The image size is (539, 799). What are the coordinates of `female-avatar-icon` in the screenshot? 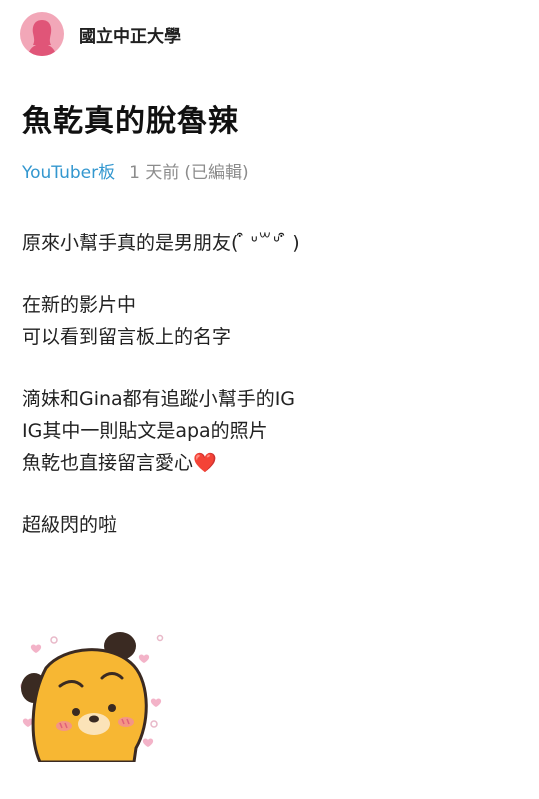 It's located at (42, 34).